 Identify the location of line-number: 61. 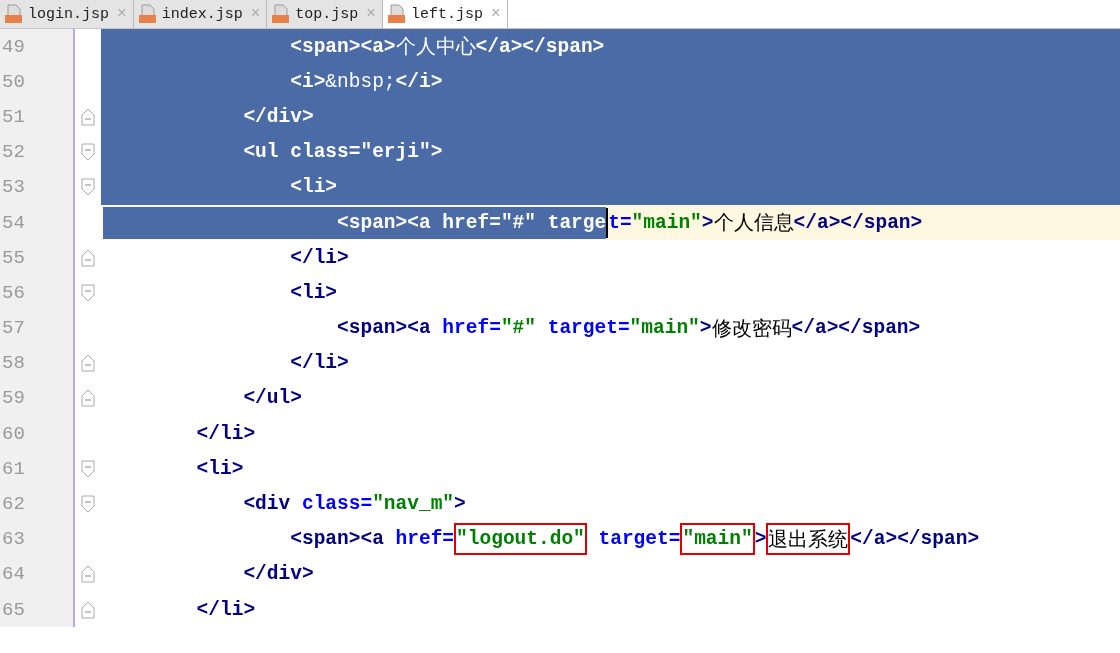
(37, 469).